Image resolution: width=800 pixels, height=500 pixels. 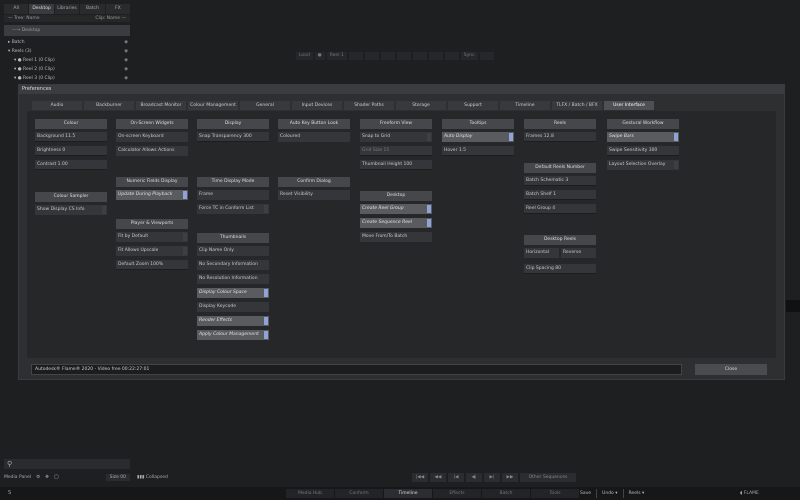 I want to click on no-secondary-information-option: No Secondary Information, so click(x=233, y=265).